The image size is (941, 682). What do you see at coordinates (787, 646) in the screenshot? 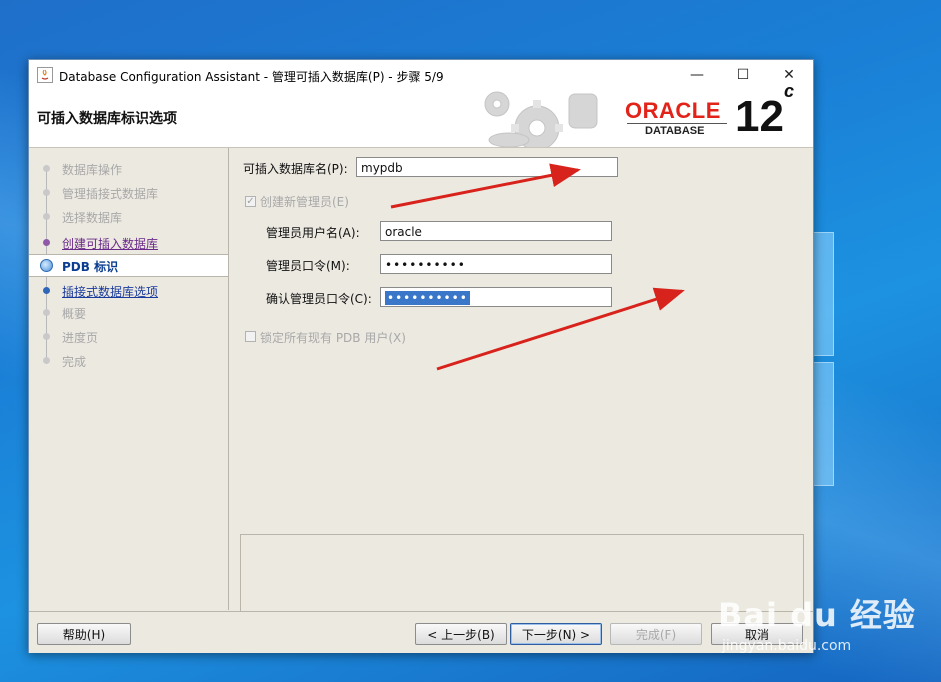
I see `watermark-url: jingyan.baidu.com` at bounding box center [787, 646].